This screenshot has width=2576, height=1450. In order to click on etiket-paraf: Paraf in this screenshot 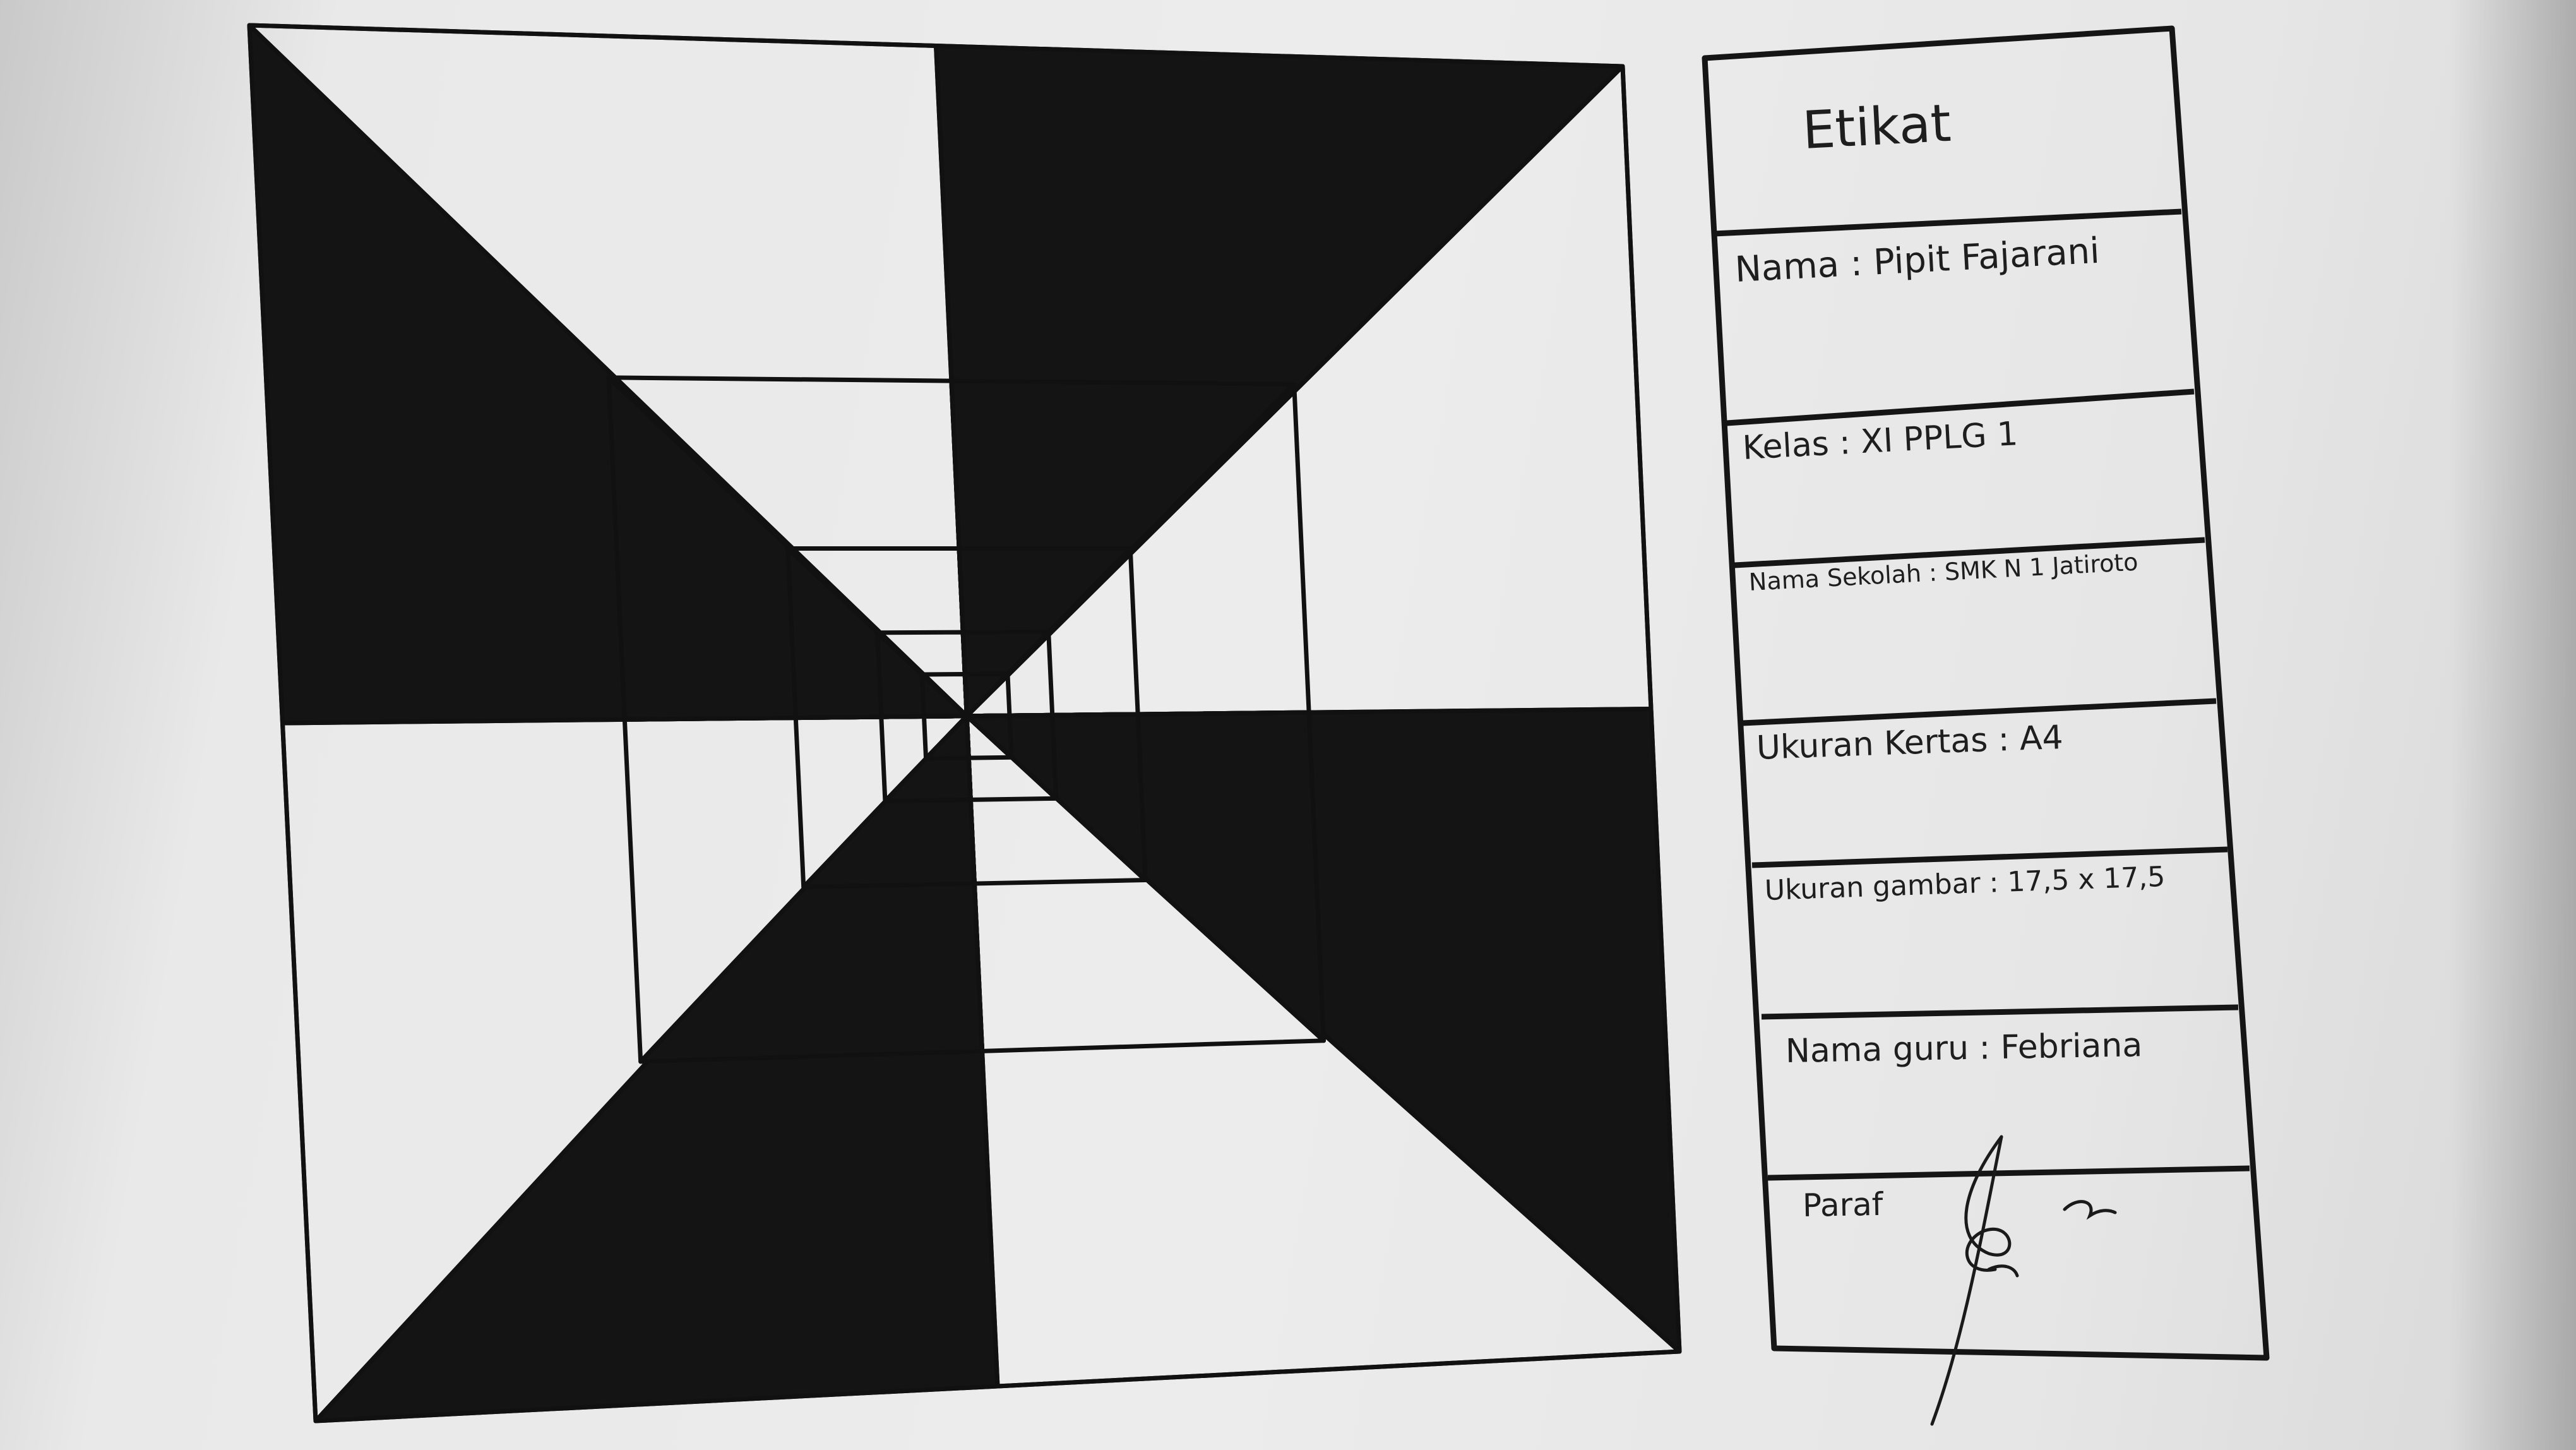, I will do `click(1842, 1204)`.